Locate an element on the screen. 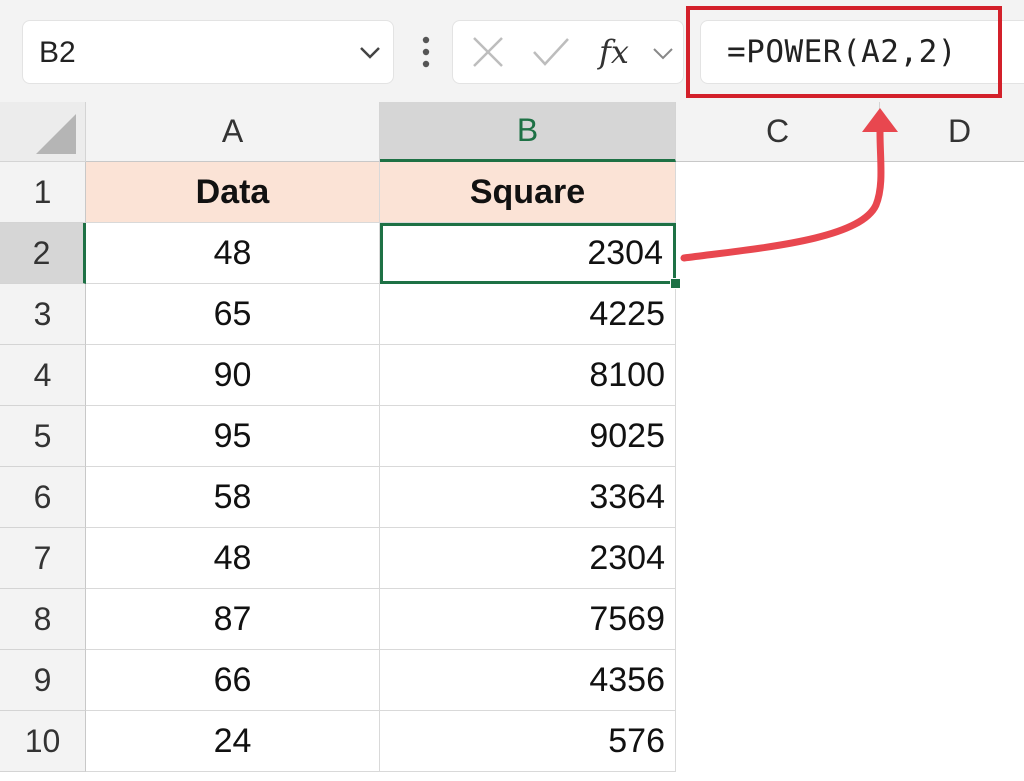 This screenshot has height=781, width=1024. cell-a3: 65 is located at coordinates (233, 314).